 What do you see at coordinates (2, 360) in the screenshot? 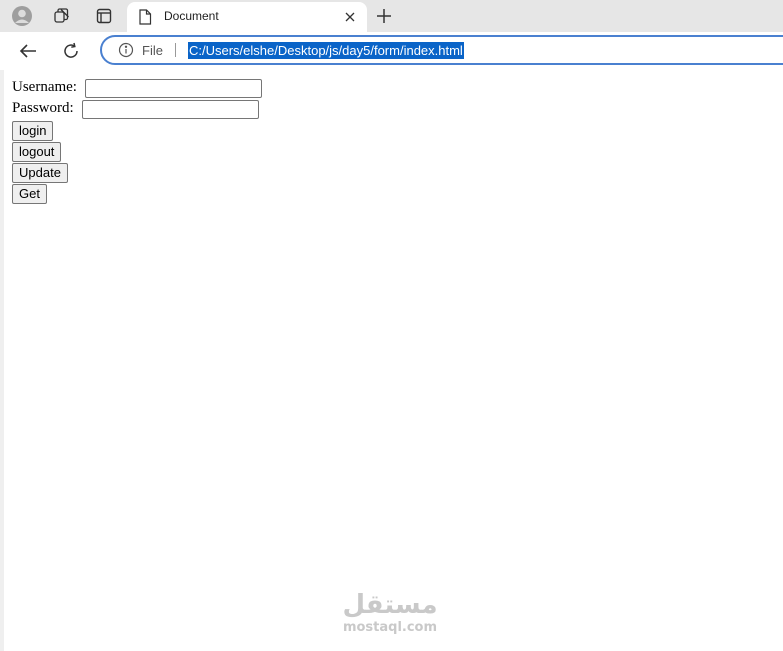
I see `viewport-edge` at bounding box center [2, 360].